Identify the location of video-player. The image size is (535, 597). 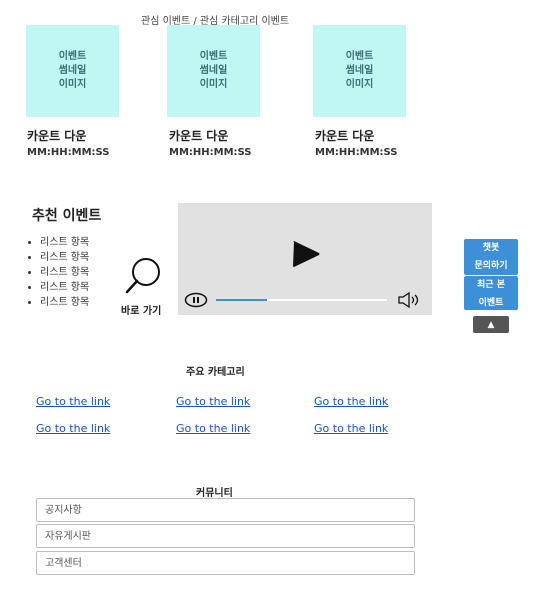
(305, 259).